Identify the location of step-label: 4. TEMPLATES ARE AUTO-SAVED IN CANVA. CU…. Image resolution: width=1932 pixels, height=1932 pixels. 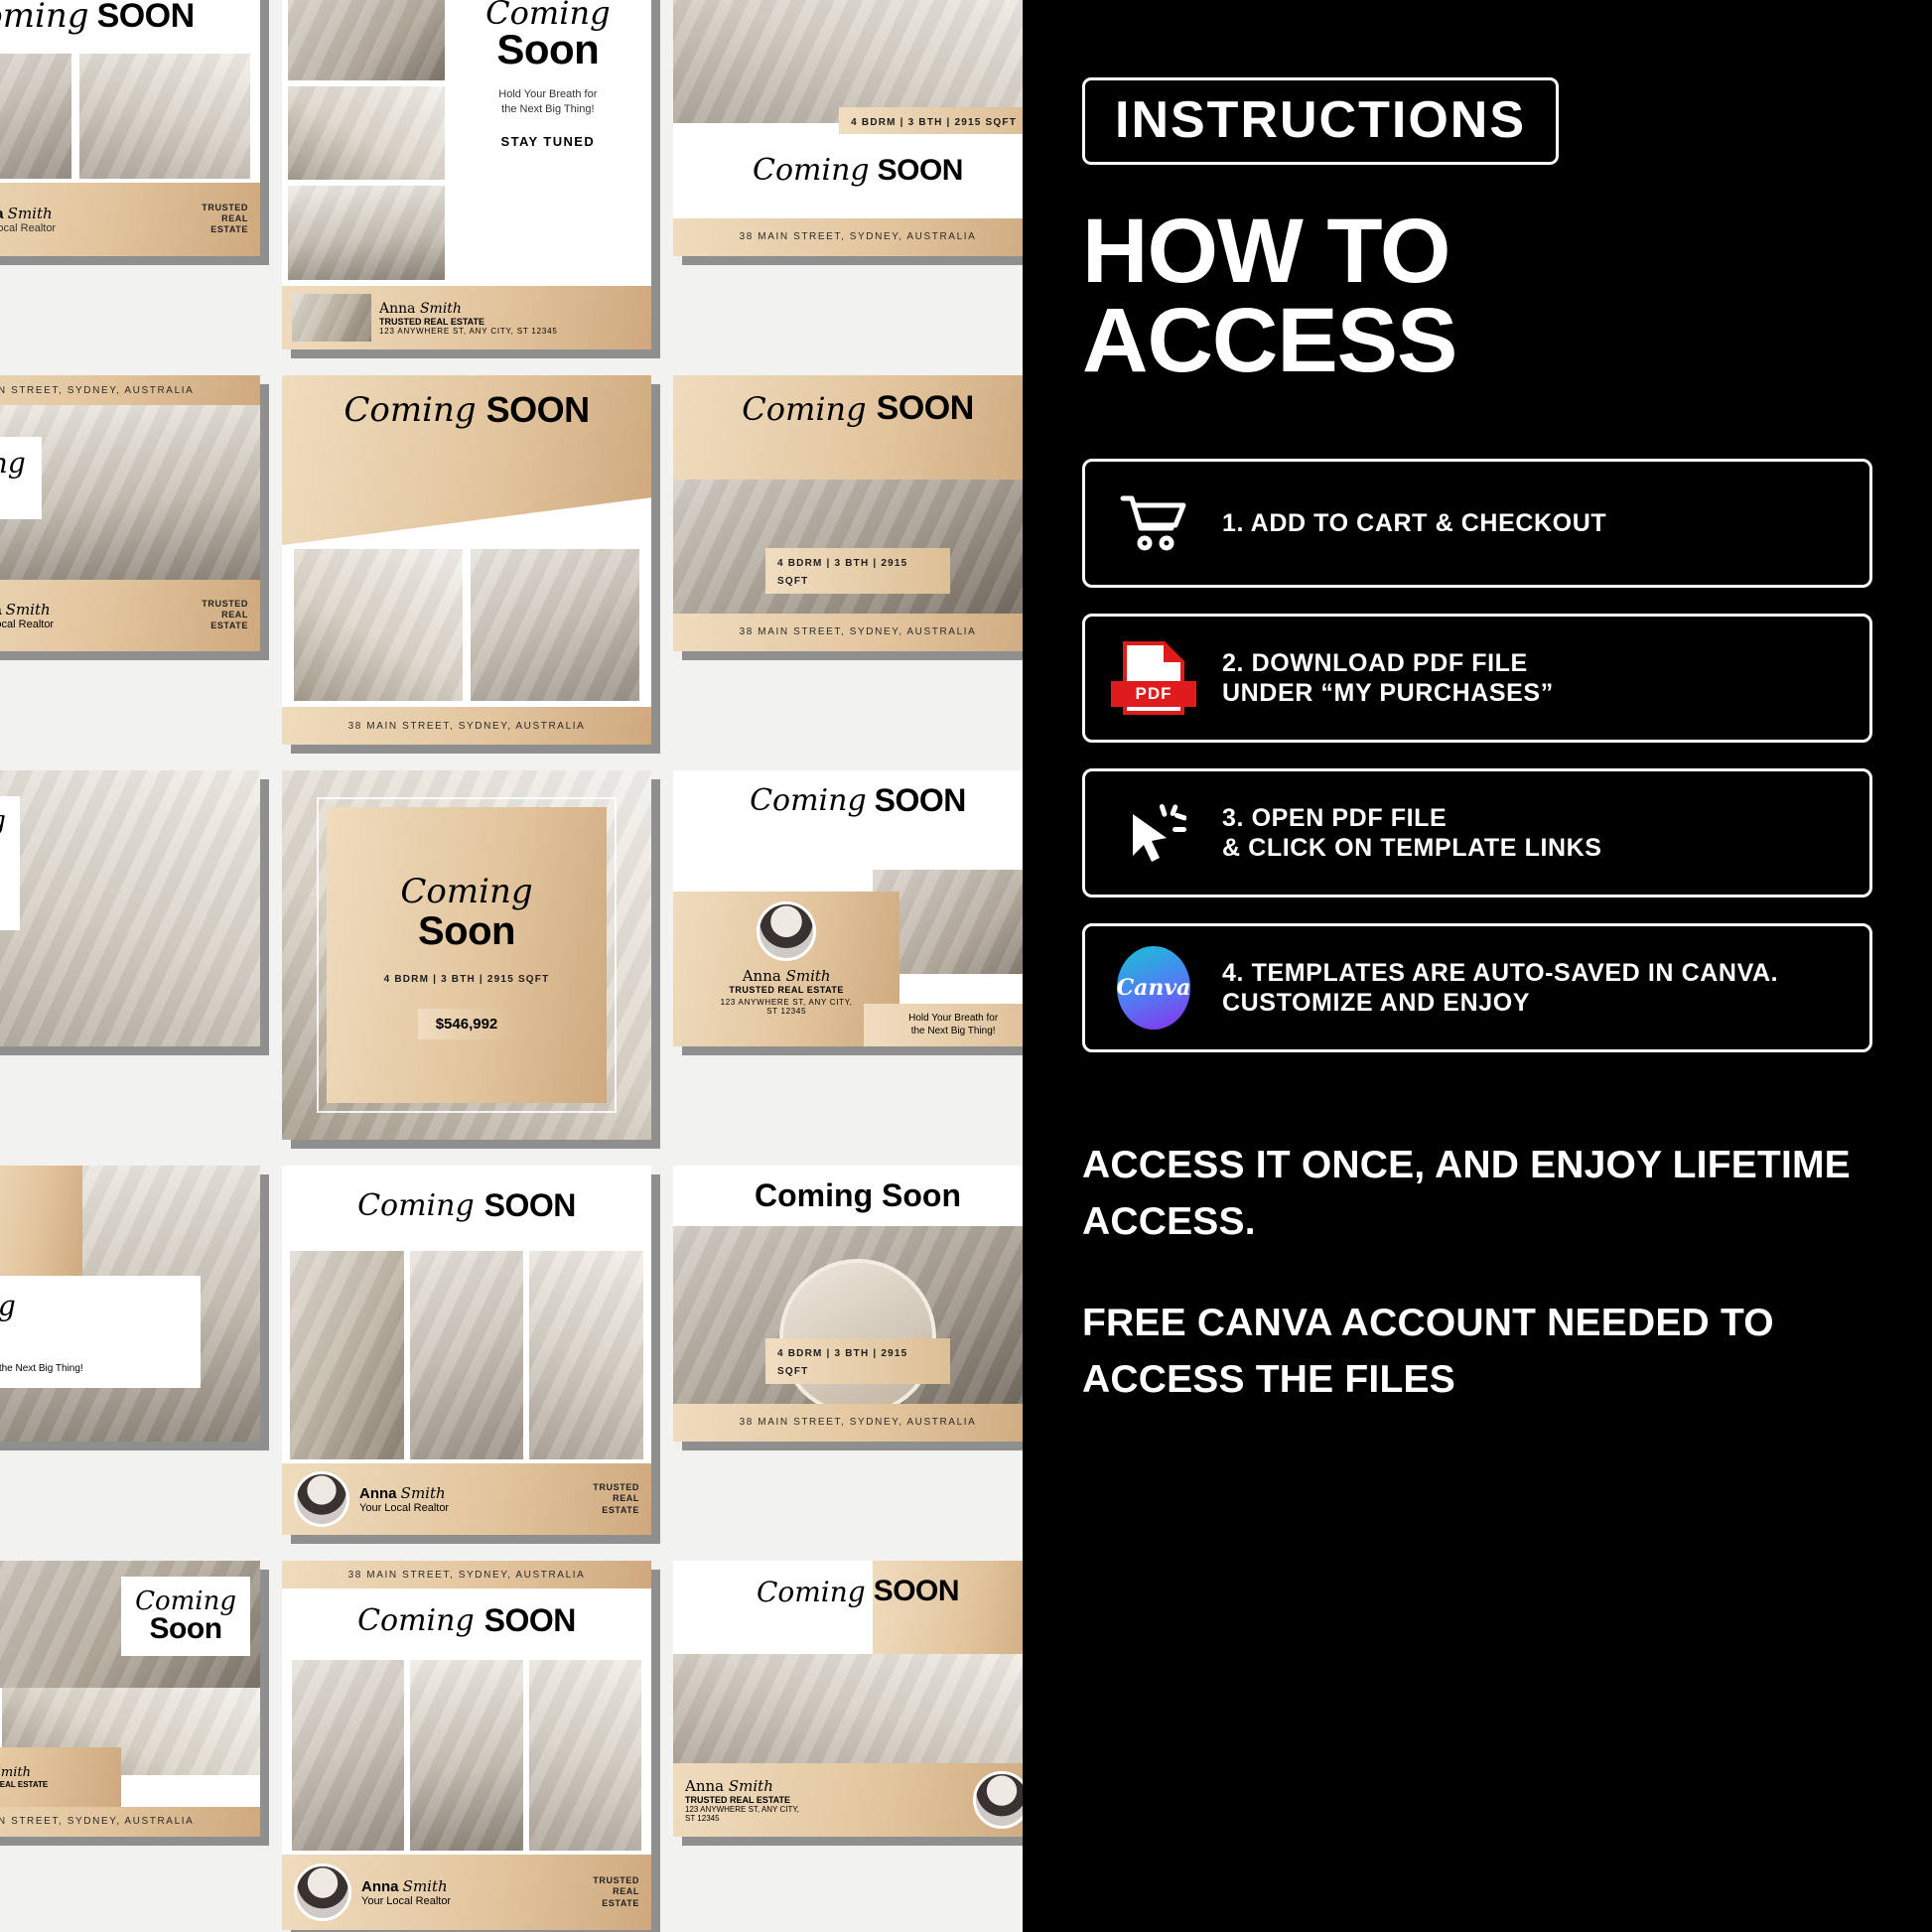
(1501, 988).